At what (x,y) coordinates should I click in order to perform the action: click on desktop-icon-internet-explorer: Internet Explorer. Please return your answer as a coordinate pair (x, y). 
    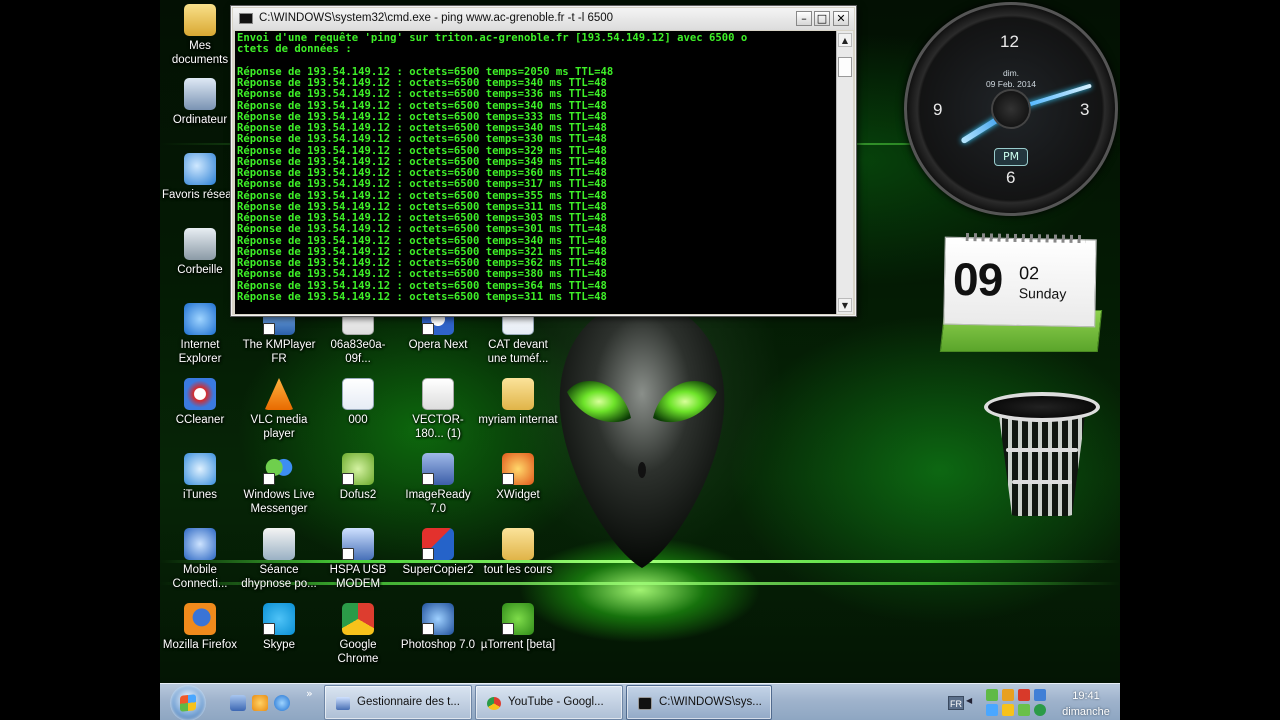
    Looking at the image, I should click on (200, 334).